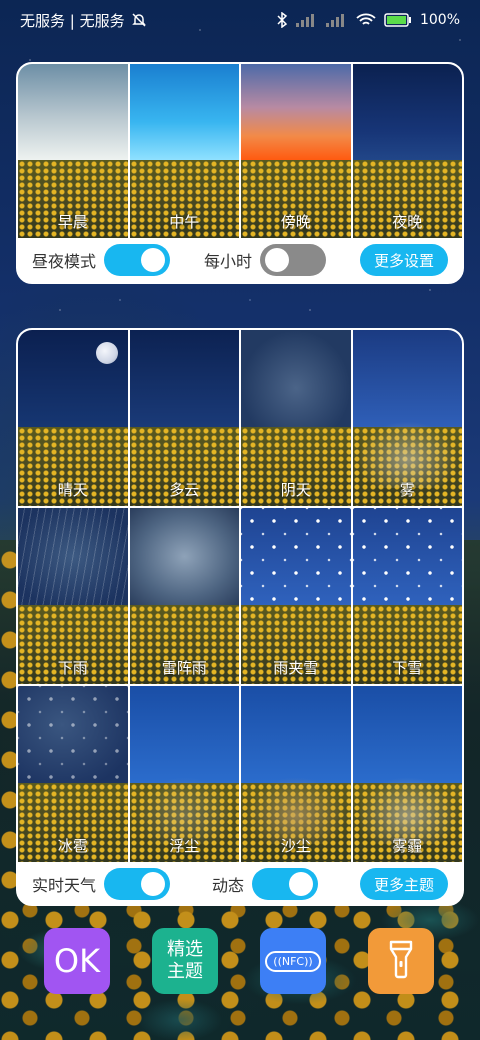 This screenshot has width=480, height=1040. What do you see at coordinates (137, 884) in the screenshot?
I see `realtime-toggle` at bounding box center [137, 884].